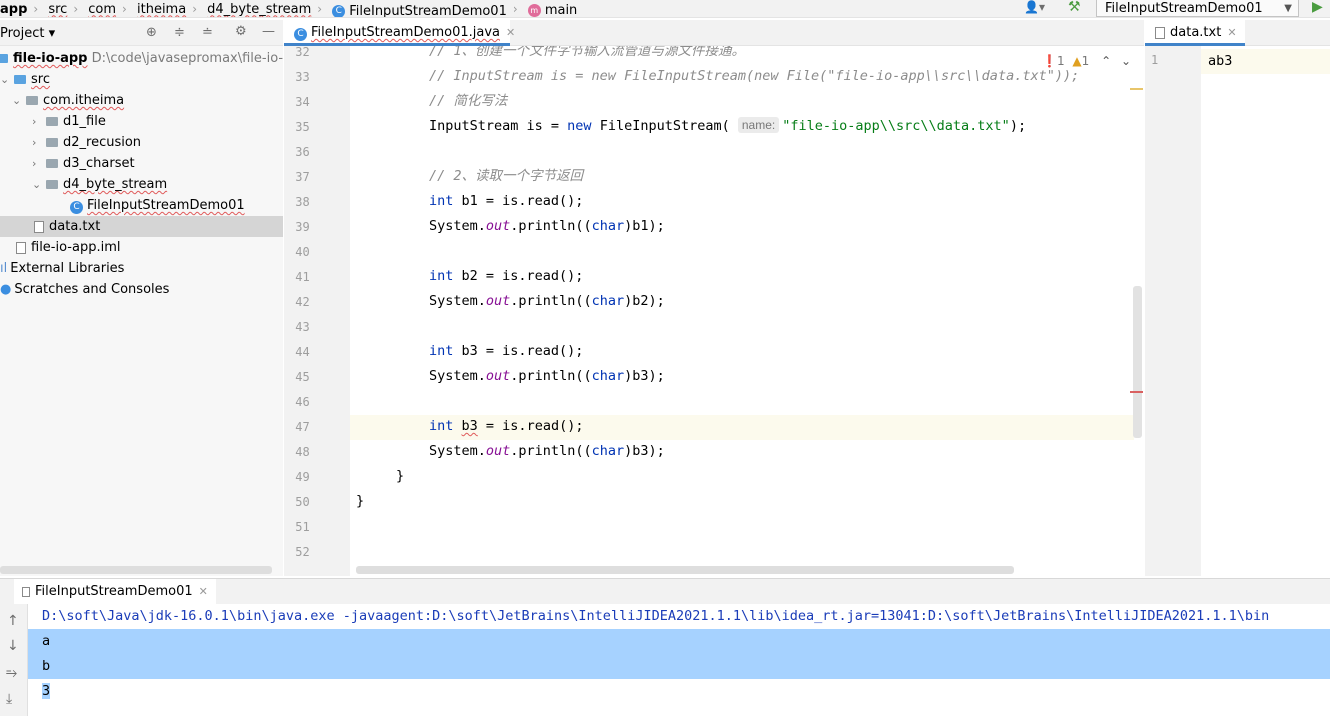 The height and width of the screenshot is (716, 1330). What do you see at coordinates (141, 142) in the screenshot?
I see `tree-item-folder: › d2_recusion` at bounding box center [141, 142].